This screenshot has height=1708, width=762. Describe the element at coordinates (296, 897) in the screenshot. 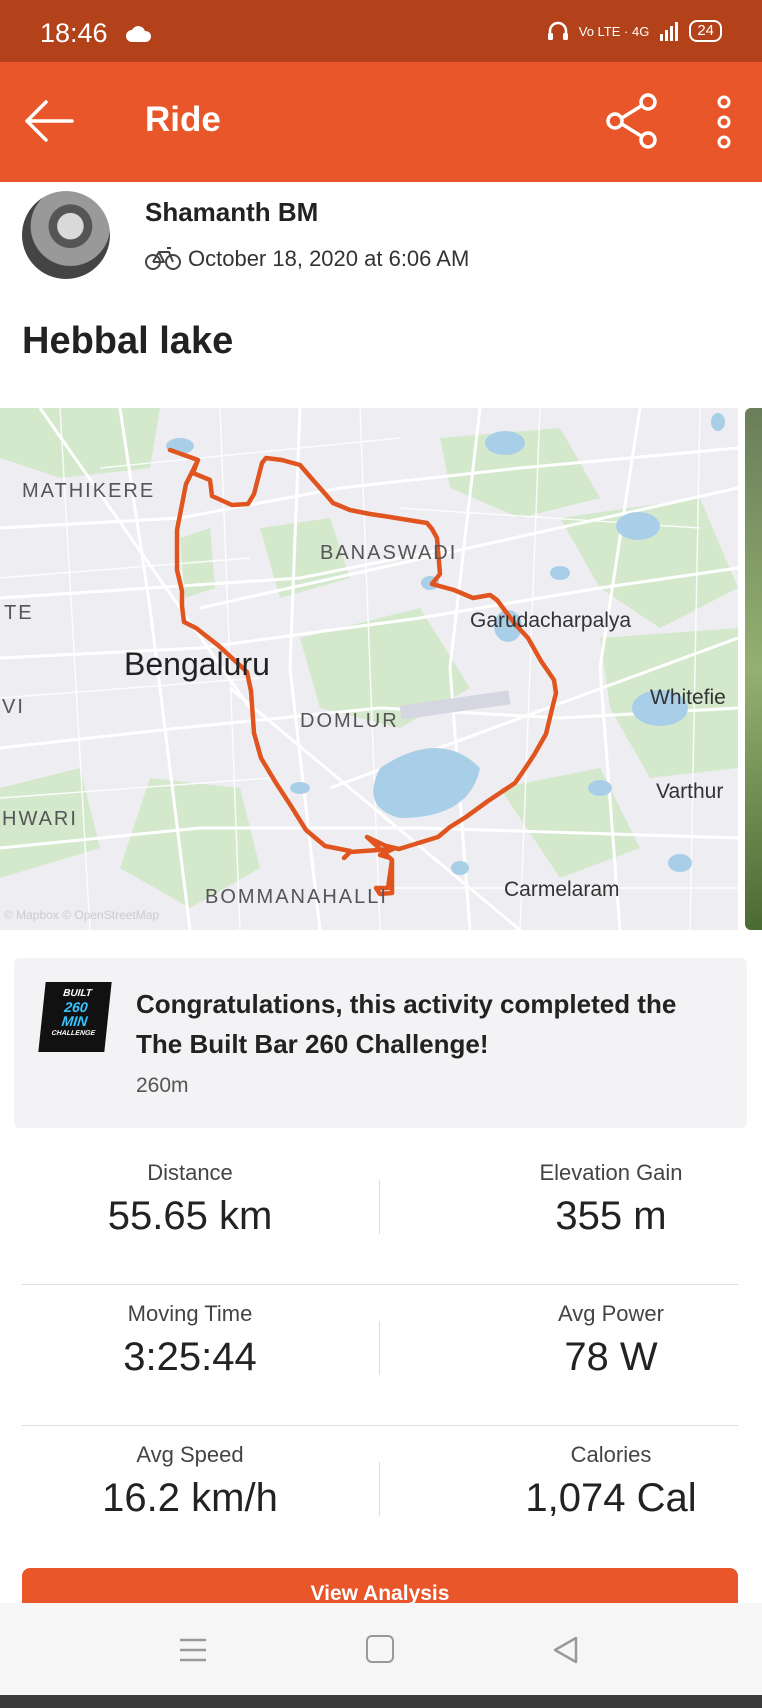

I see `map-label-bommanahalli: BOMMANAHALLI` at that location.